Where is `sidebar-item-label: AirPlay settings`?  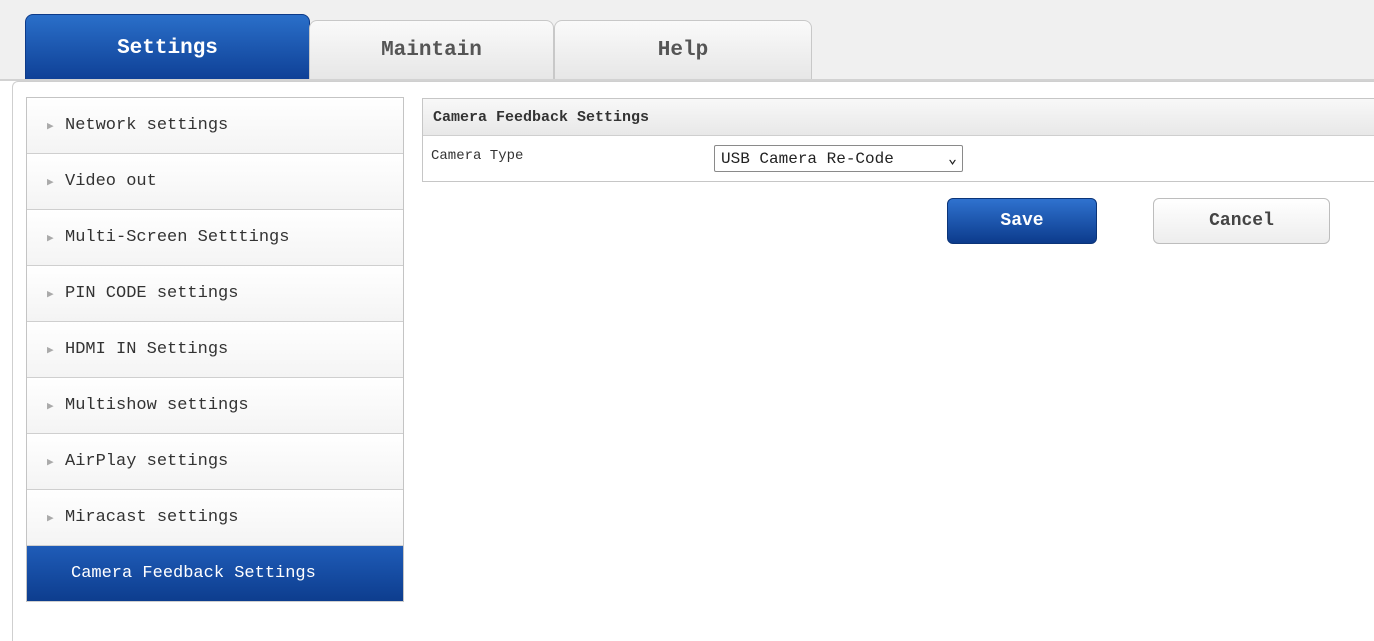
sidebar-item-label: AirPlay settings is located at coordinates (147, 461).